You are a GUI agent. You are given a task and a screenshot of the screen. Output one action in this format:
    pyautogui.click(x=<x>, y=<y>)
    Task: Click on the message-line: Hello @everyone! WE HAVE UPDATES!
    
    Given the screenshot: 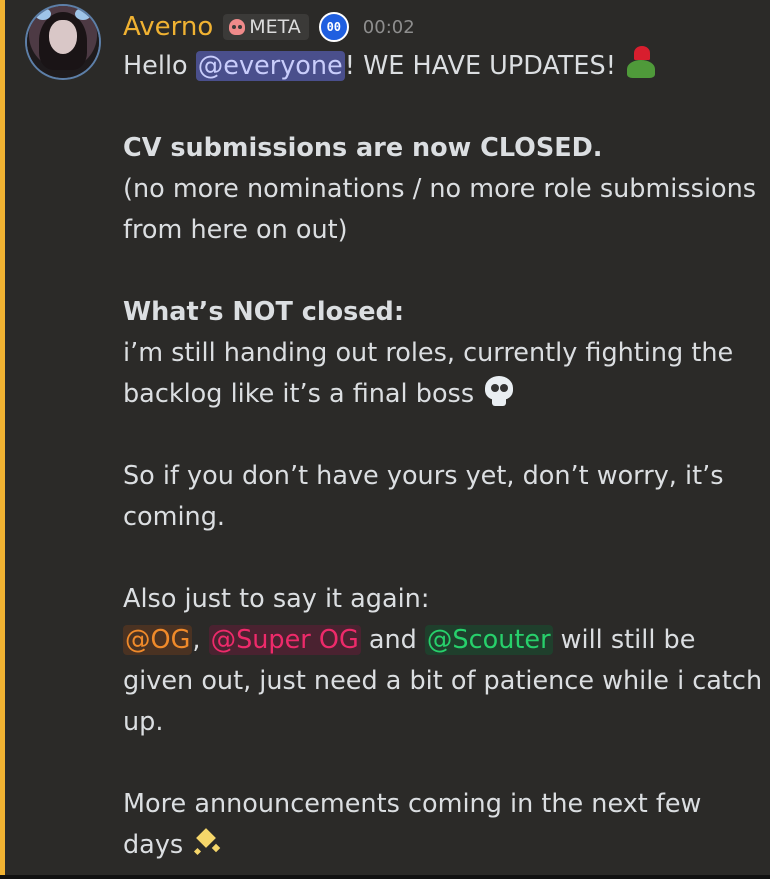 What is the action you would take?
    pyautogui.click(x=443, y=66)
    